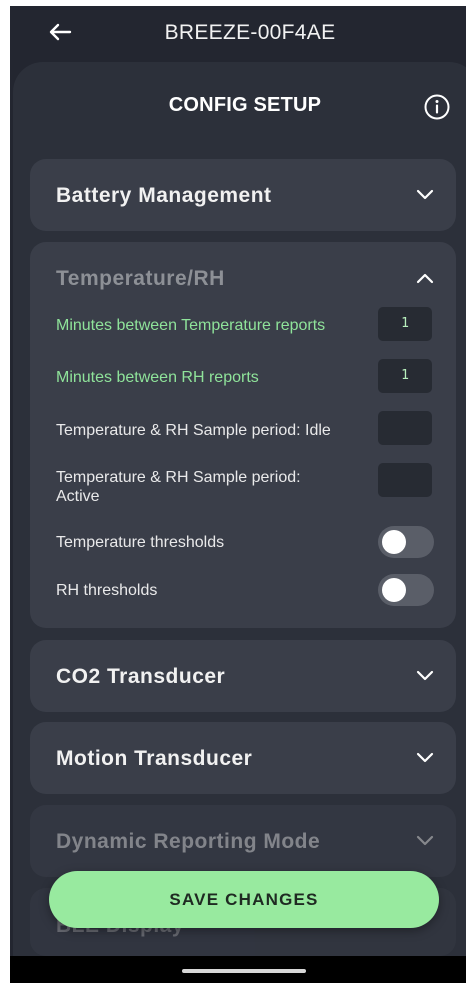 The width and height of the screenshot is (466, 983). I want to click on sample-period-idle-input, so click(405, 428).